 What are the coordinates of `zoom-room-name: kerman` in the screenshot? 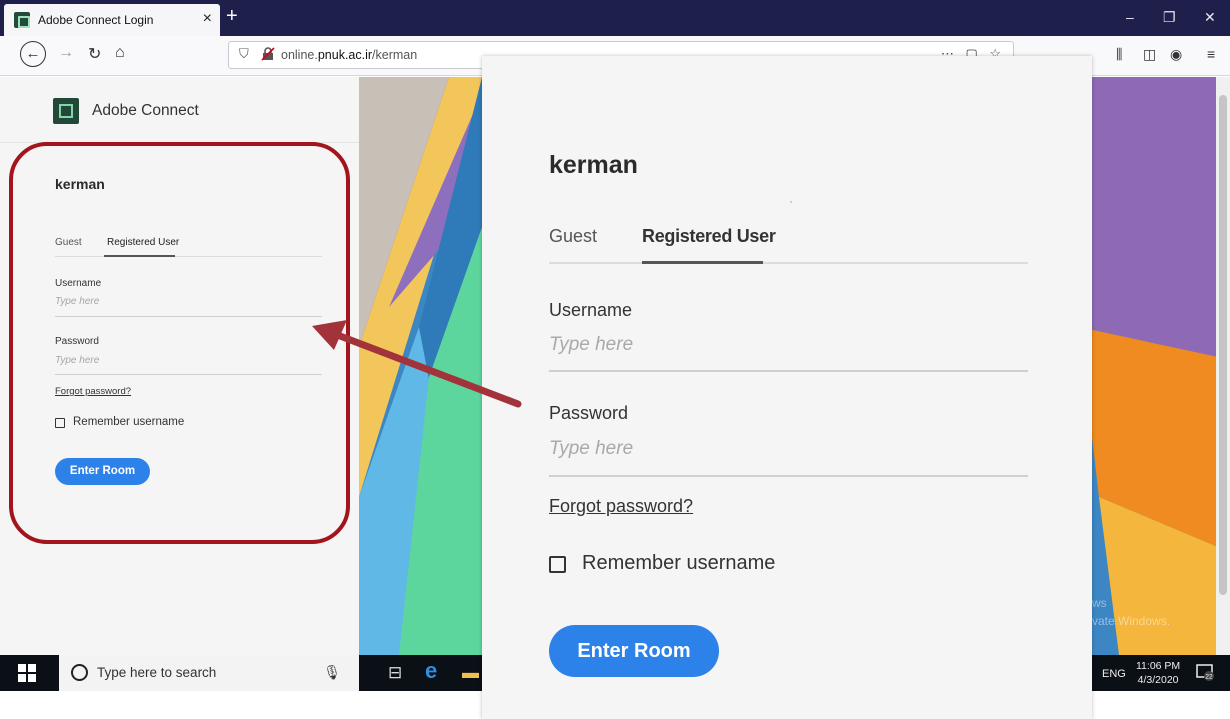 It's located at (593, 165).